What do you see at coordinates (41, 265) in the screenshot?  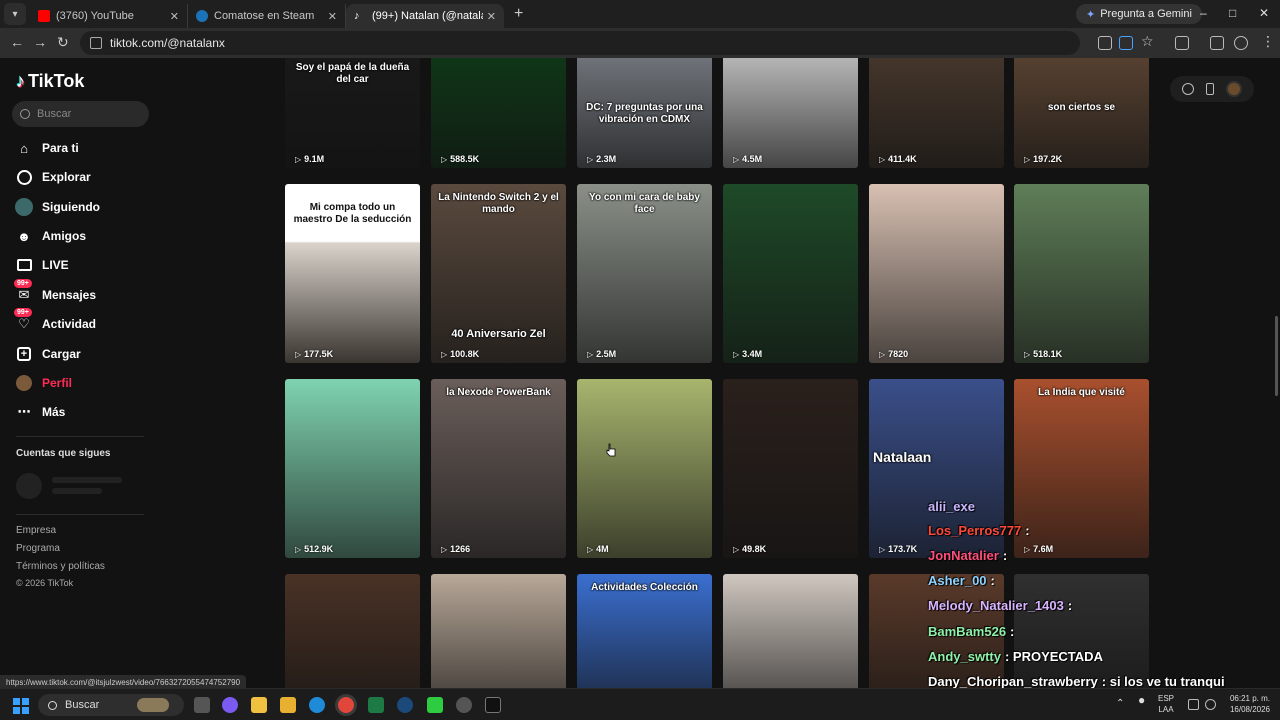 I see `sidebar-item-live: LIVE` at bounding box center [41, 265].